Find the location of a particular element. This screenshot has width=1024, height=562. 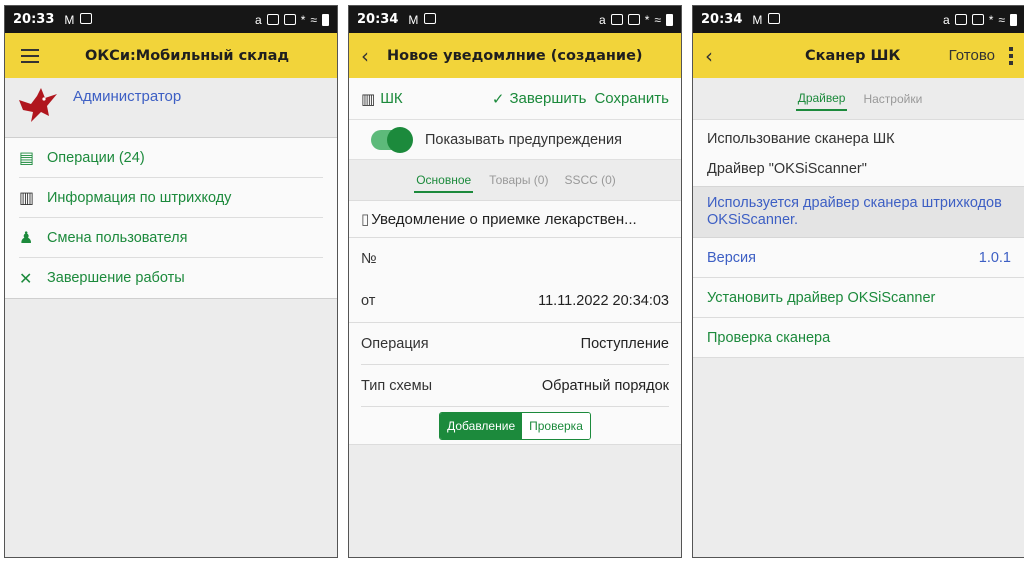

mode-switch-row: Добавление Проверка is located at coordinates (515, 426).